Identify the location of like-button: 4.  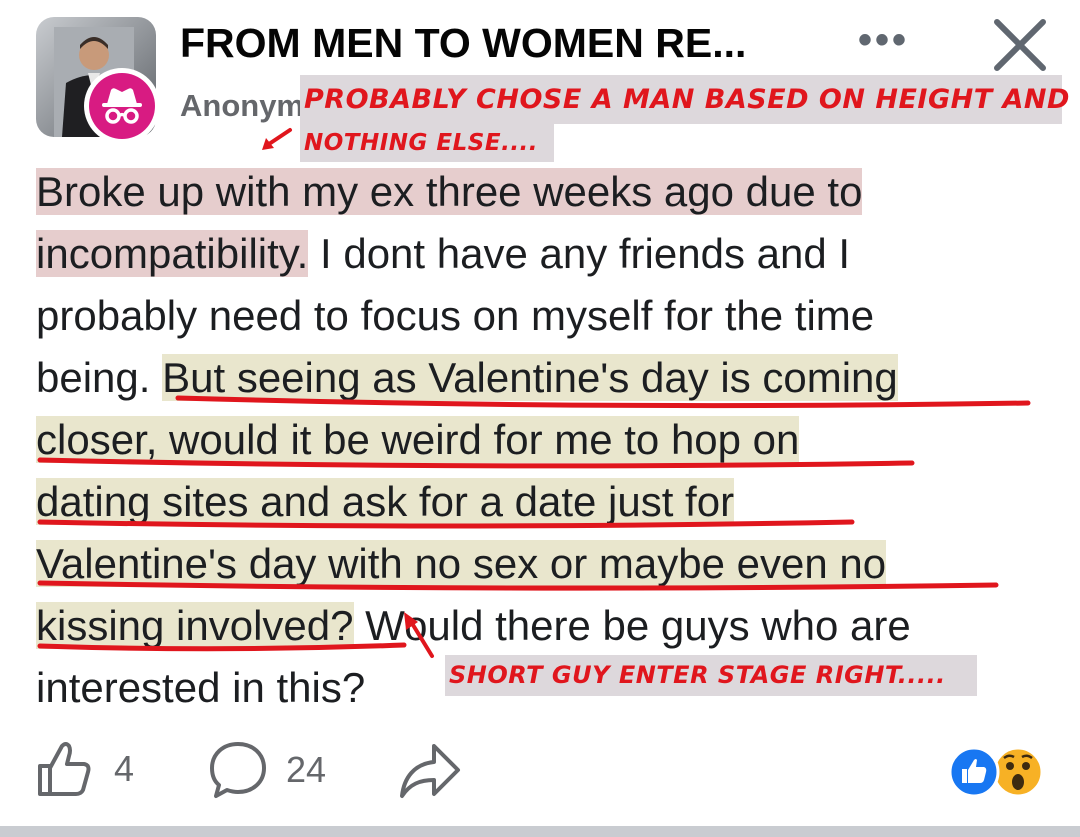
(85, 769).